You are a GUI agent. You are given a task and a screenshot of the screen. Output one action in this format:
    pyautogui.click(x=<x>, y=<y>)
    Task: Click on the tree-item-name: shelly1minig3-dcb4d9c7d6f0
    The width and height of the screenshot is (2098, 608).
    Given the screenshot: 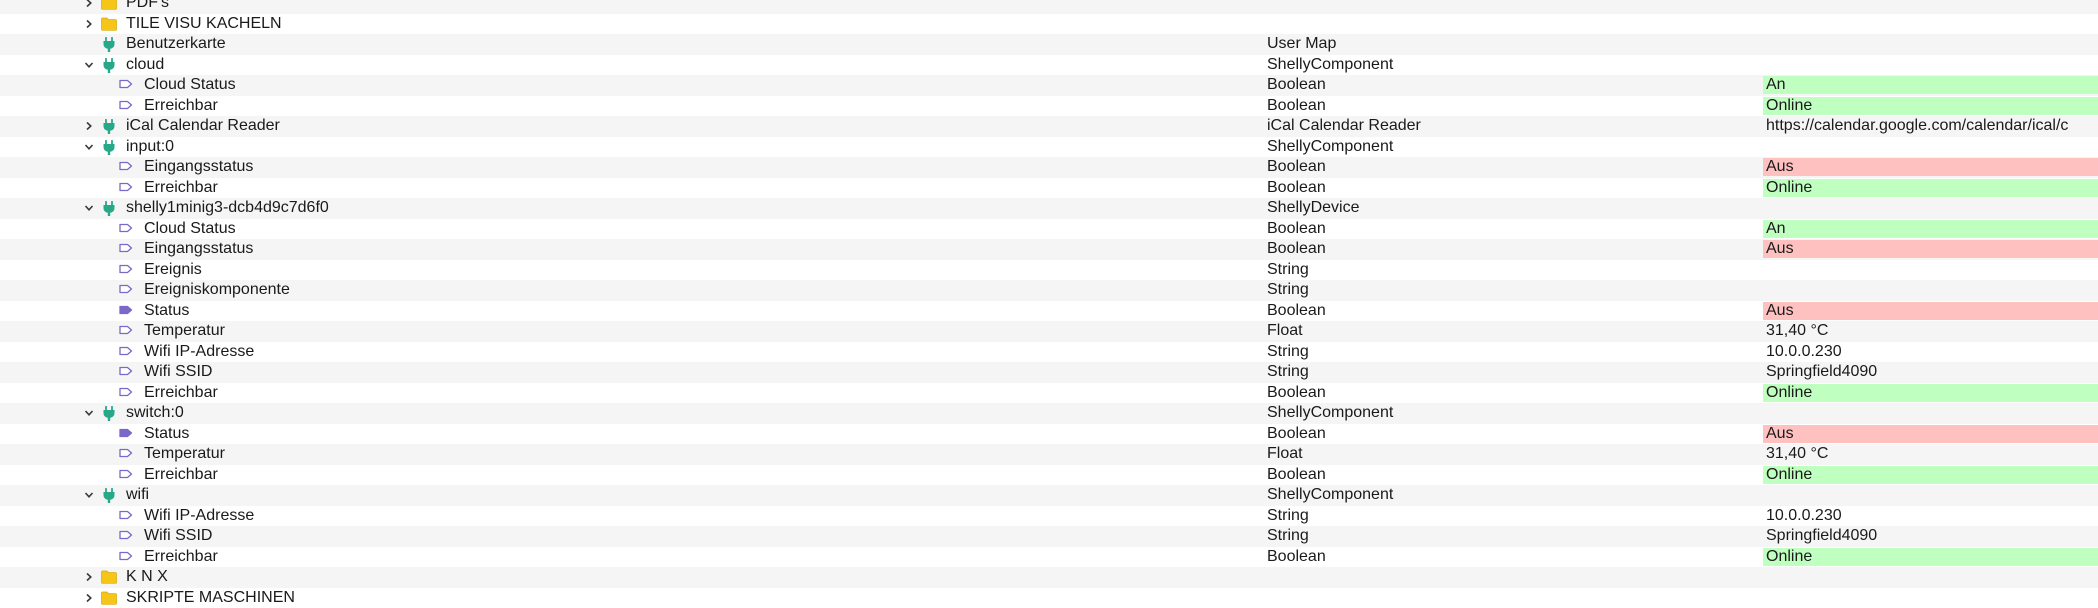 What is the action you would take?
    pyautogui.click(x=227, y=208)
    